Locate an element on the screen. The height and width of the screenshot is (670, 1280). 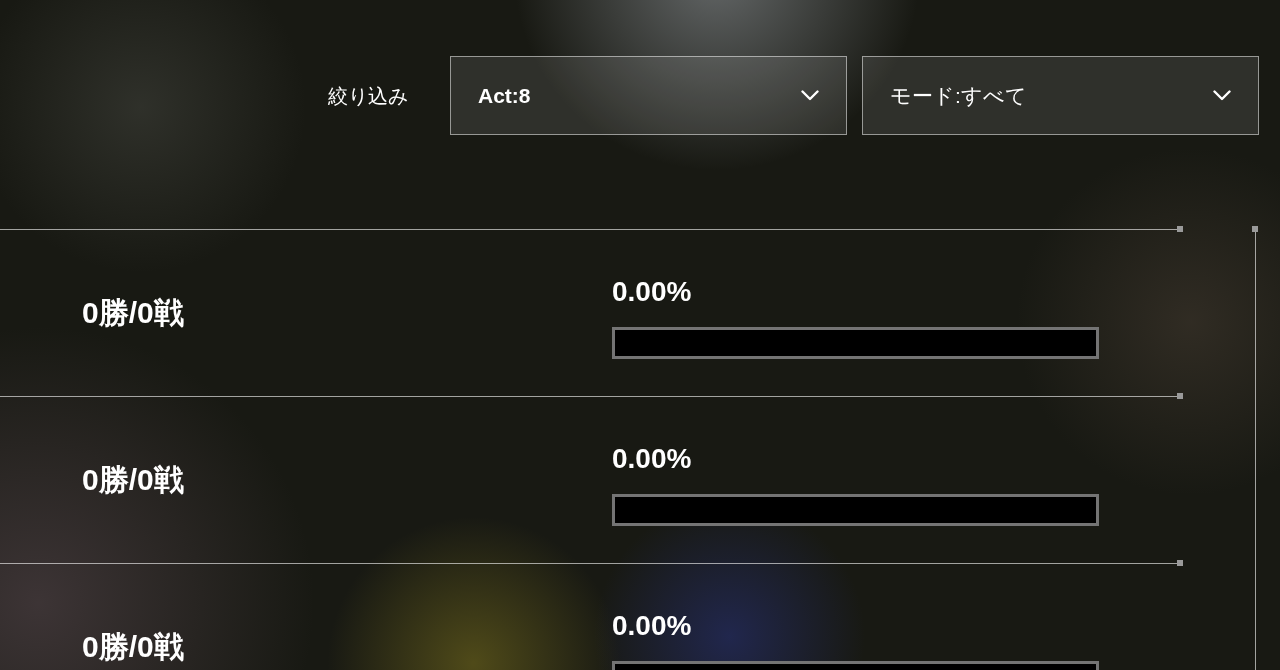
filter-label: 絞り込み is located at coordinates (368, 96).